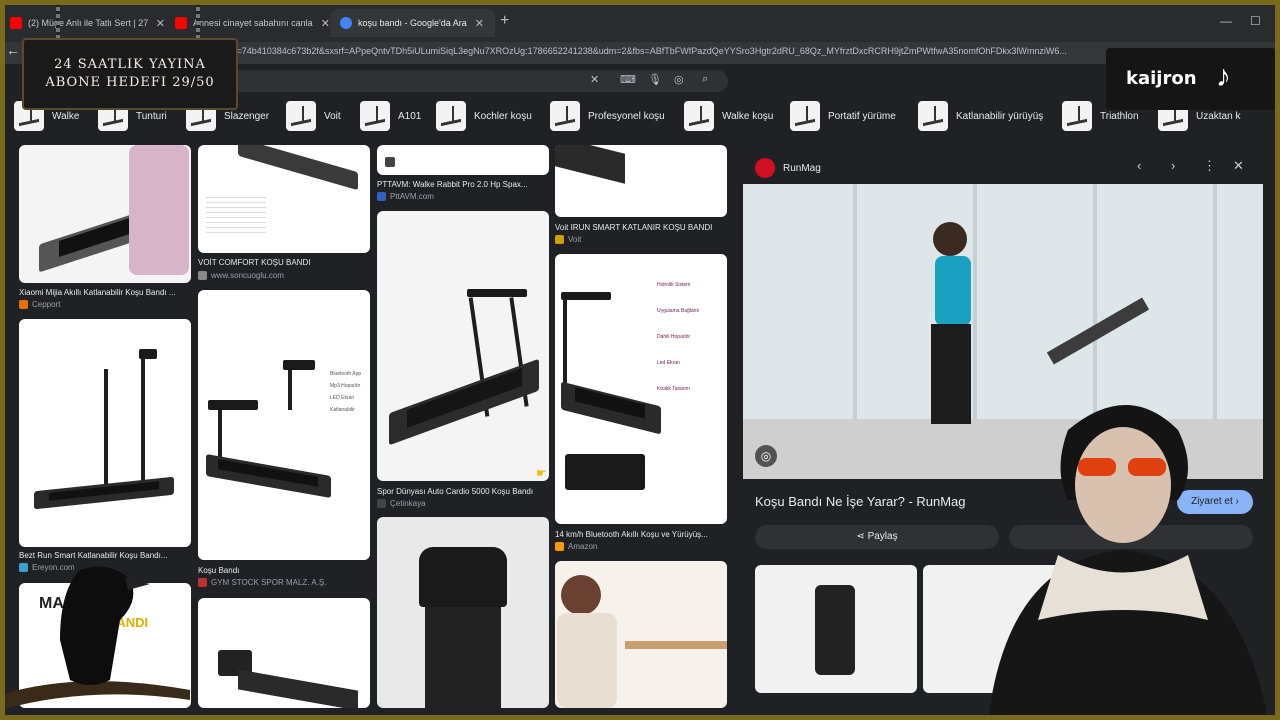  What do you see at coordinates (13, 50) in the screenshot?
I see `back-arrow-icon: ←` at bounding box center [13, 50].